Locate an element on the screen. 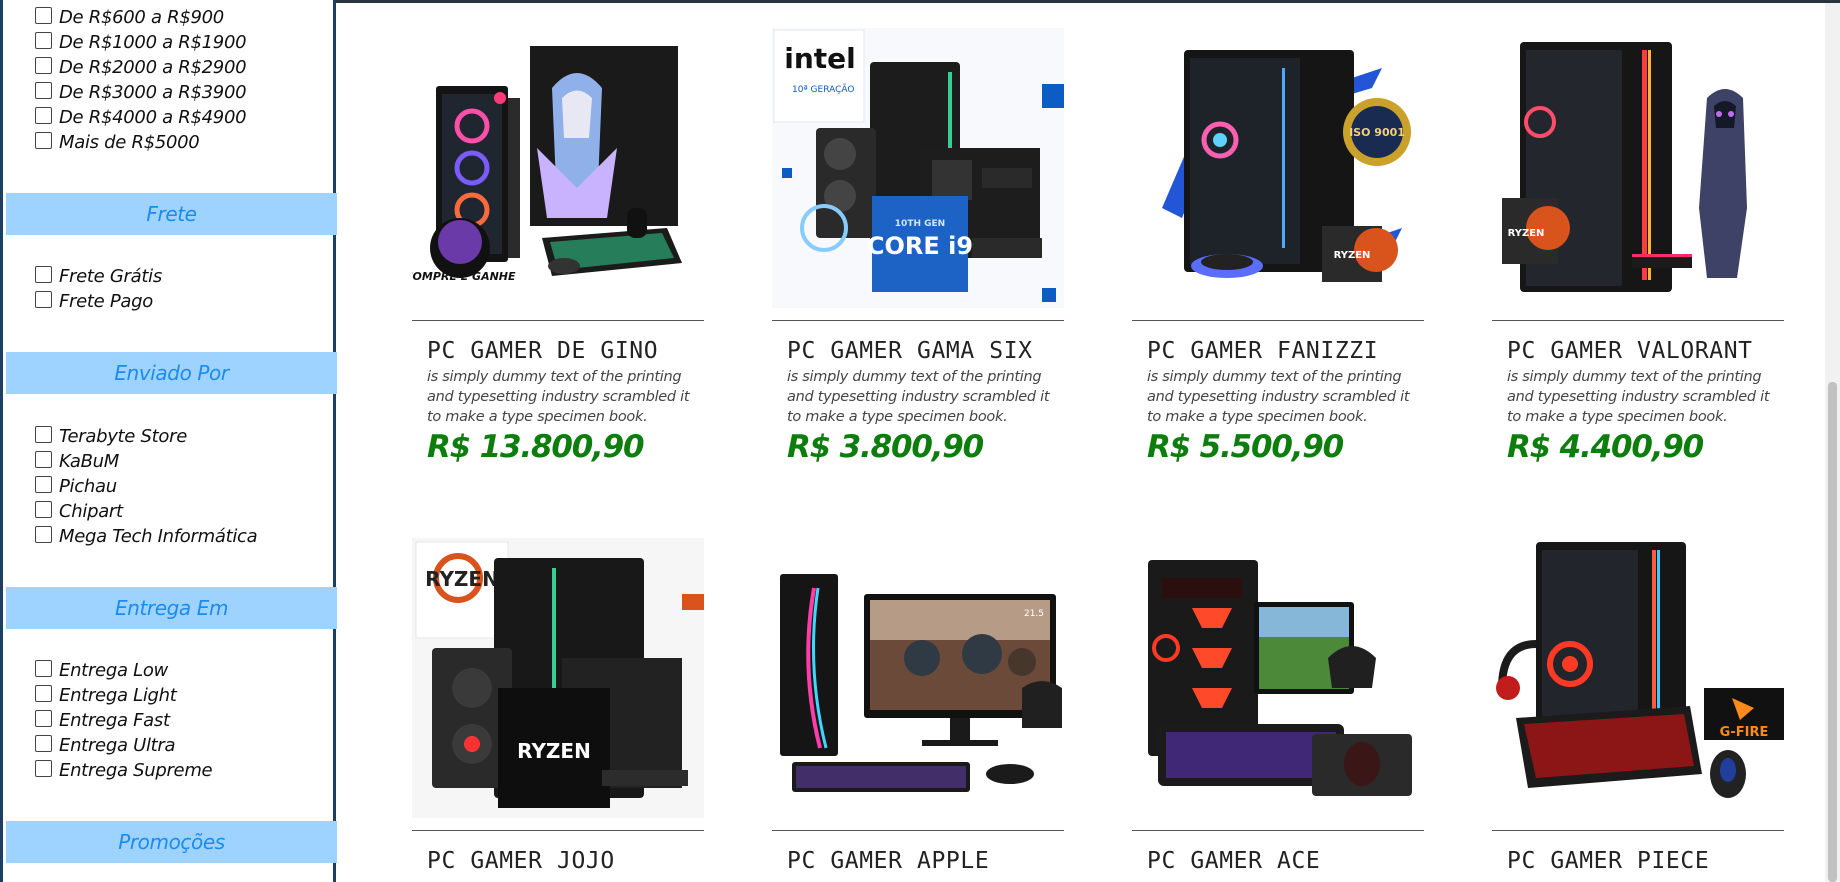 Image resolution: width=1840 pixels, height=882 pixels. filter-price-600-900: De R$600 a R$900 is located at coordinates (129, 17).